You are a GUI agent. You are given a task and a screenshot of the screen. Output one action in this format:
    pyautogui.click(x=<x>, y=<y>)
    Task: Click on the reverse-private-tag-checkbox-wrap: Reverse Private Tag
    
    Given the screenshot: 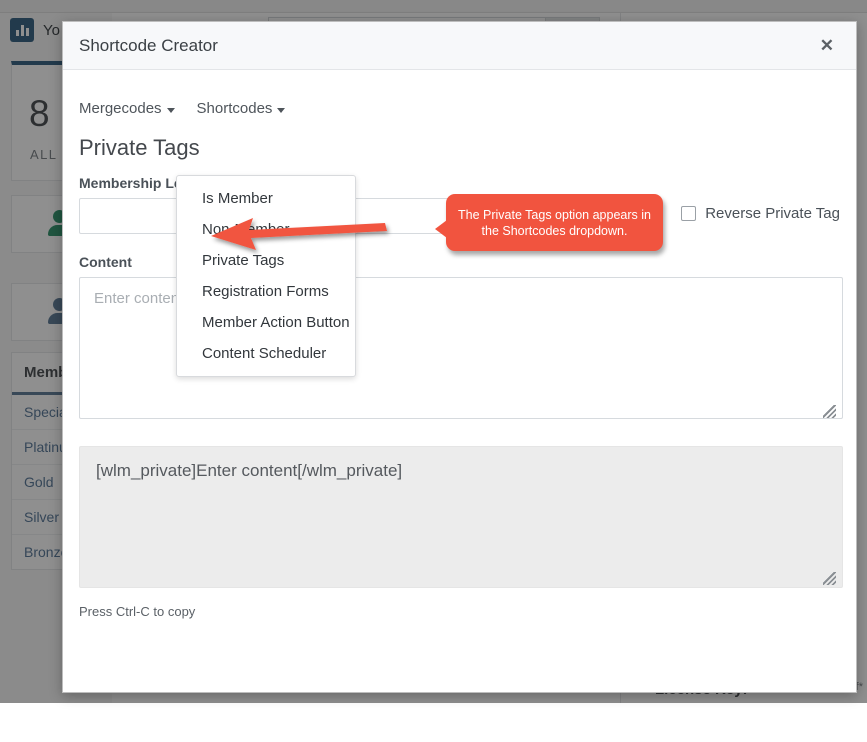 What is the action you would take?
    pyautogui.click(x=760, y=213)
    